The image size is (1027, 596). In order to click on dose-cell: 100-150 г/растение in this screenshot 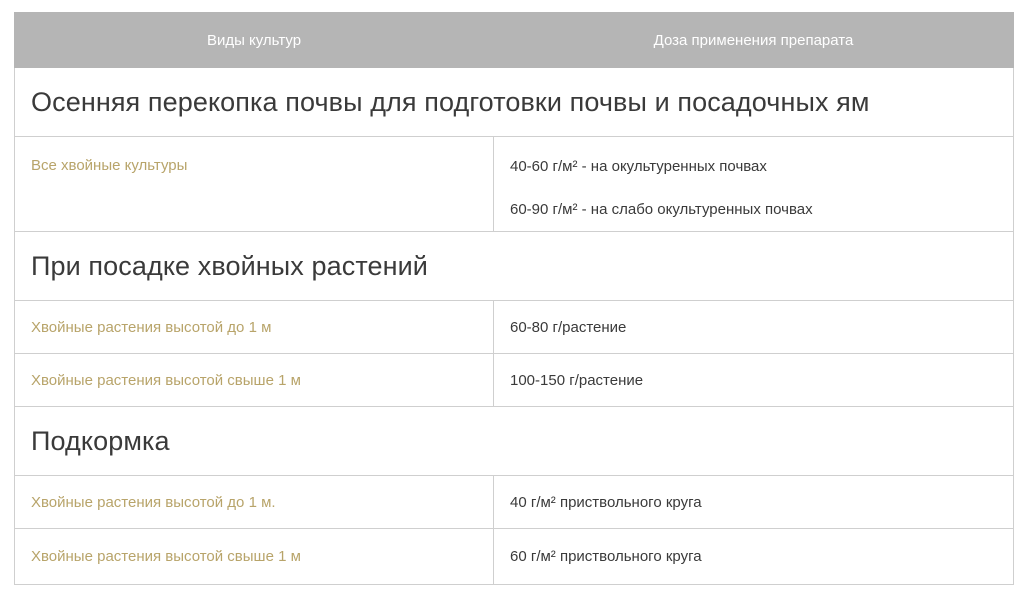, I will do `click(753, 380)`.